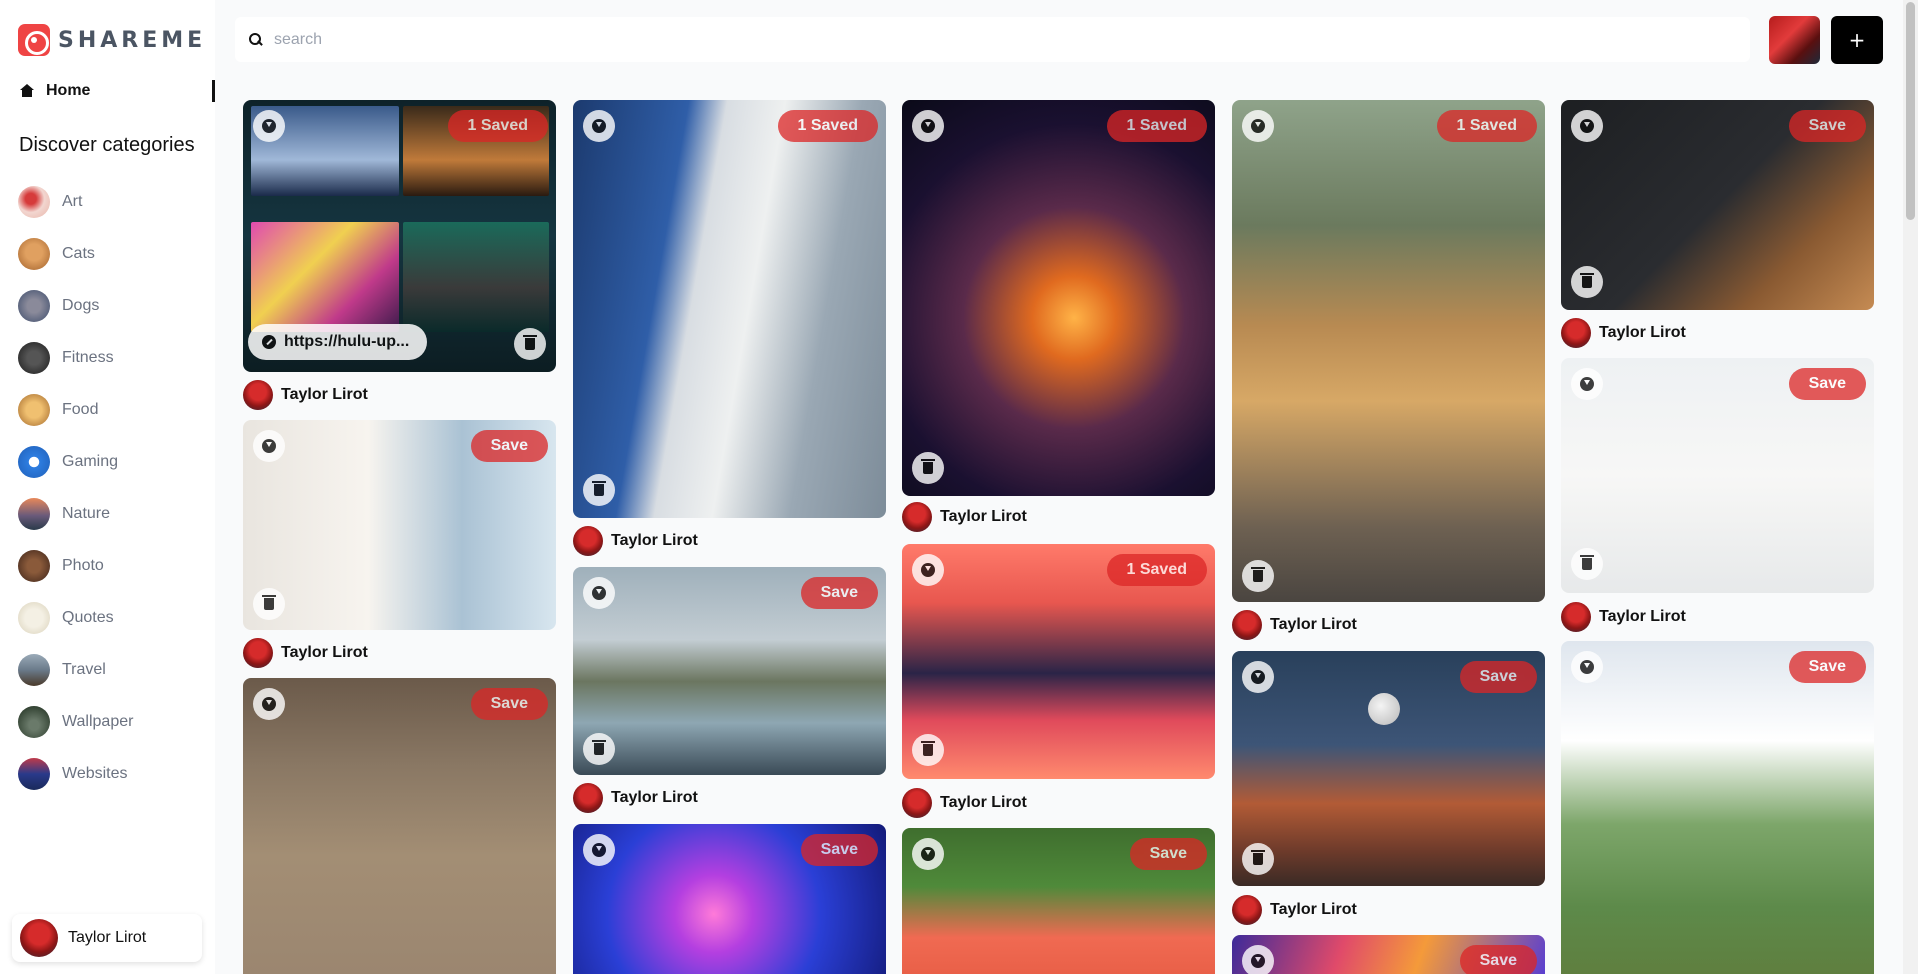 The width and height of the screenshot is (1918, 974). What do you see at coordinates (75, 254) in the screenshot?
I see `sidebar-item-cats: Cats` at bounding box center [75, 254].